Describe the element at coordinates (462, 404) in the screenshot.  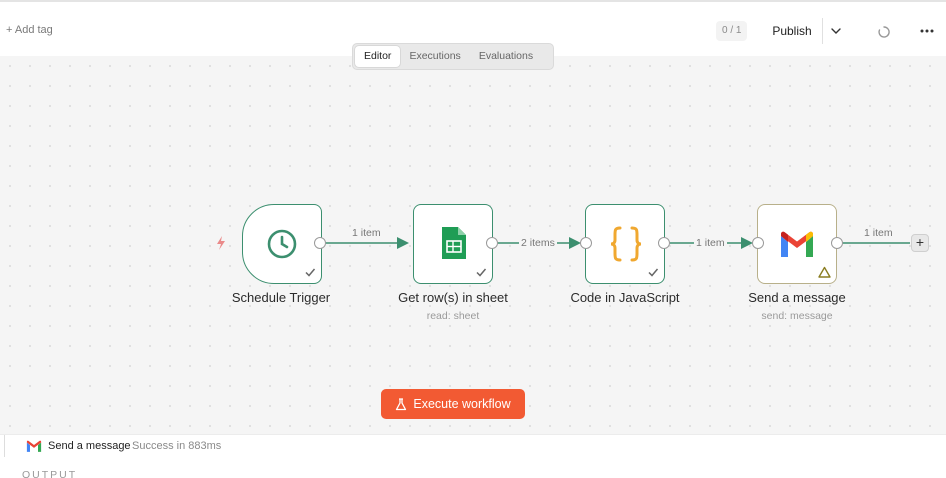
I see `execute-workflow-label: Execute workflow` at that location.